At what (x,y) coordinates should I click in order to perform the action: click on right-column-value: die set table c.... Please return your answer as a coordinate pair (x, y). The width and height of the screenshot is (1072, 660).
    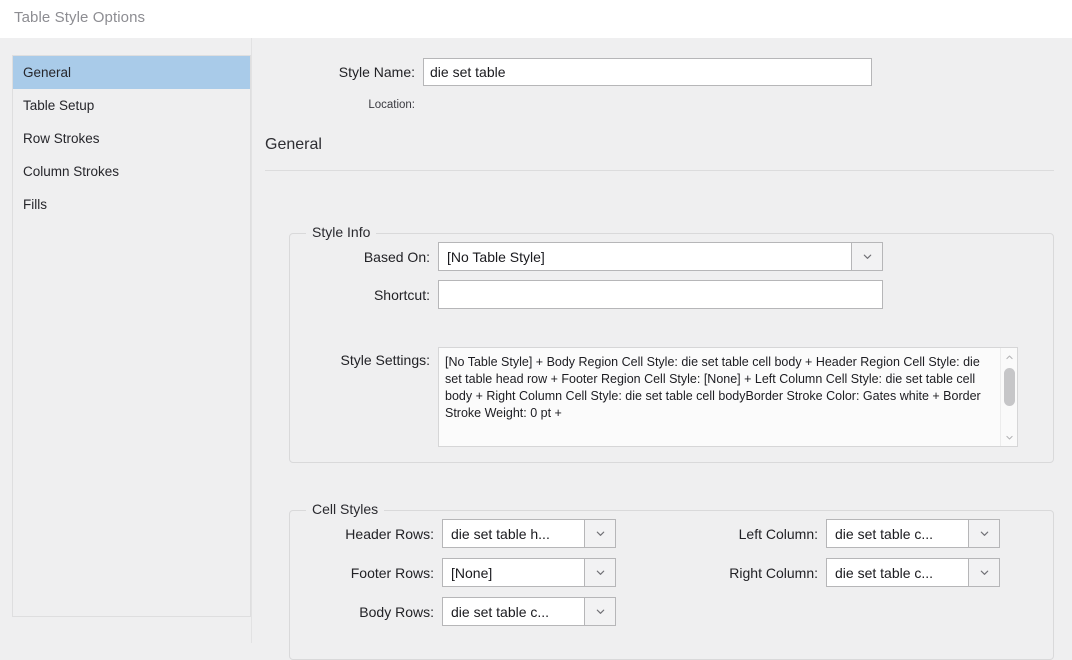
    Looking at the image, I should click on (897, 572).